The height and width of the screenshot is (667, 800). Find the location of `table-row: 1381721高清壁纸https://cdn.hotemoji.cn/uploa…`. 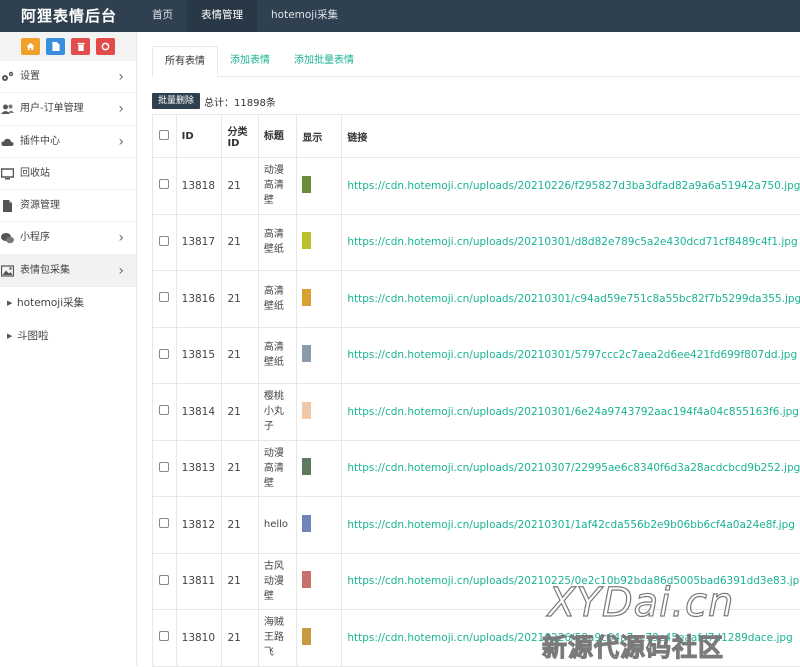

table-row: 1381721高清壁纸https://cdn.hotemoji.cn/uploa… is located at coordinates (476, 242).